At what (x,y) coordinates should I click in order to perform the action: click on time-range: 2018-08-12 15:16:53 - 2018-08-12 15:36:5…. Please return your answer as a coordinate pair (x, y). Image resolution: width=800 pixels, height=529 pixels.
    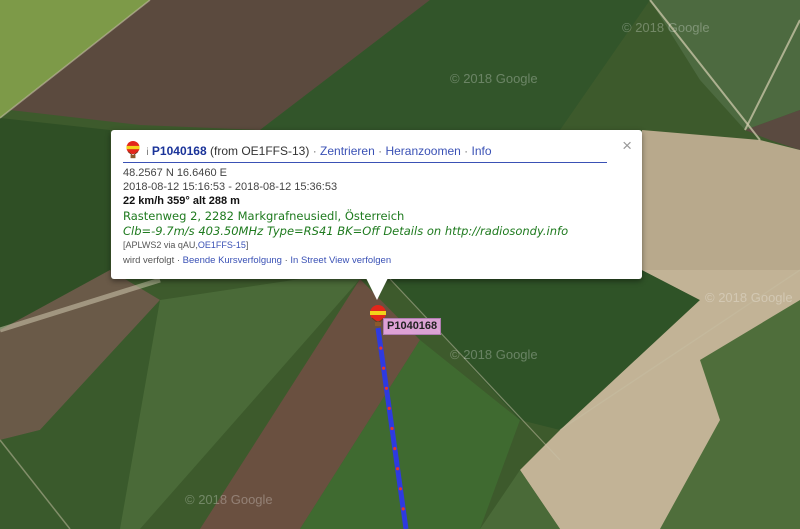
    Looking at the image, I should click on (230, 187).